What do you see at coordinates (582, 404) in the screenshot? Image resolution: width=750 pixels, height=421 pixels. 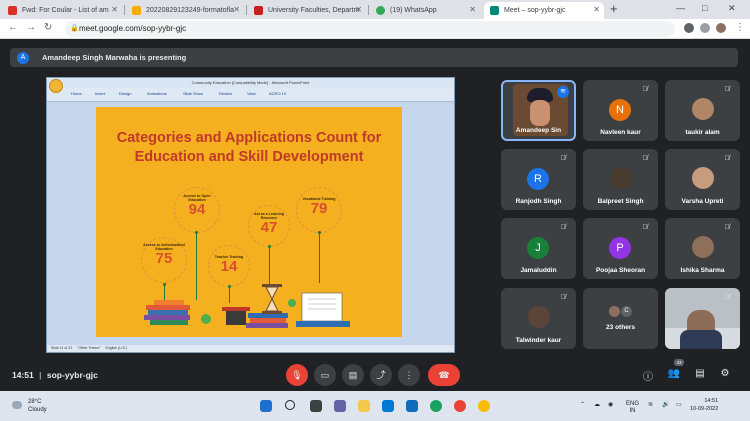 I see `tray-expand-icon: ⌃` at bounding box center [582, 404].